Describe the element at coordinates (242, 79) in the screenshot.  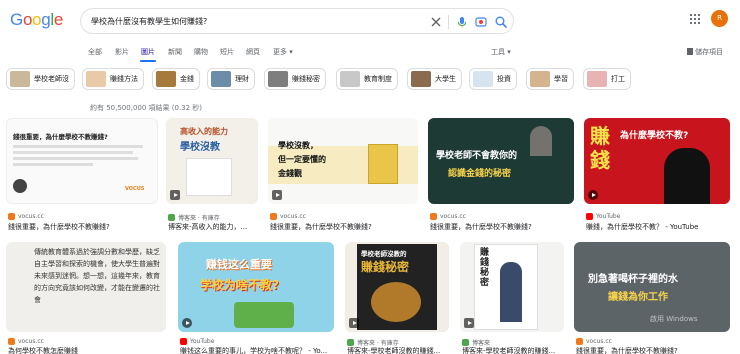
I see `chip-label: 理財` at that location.